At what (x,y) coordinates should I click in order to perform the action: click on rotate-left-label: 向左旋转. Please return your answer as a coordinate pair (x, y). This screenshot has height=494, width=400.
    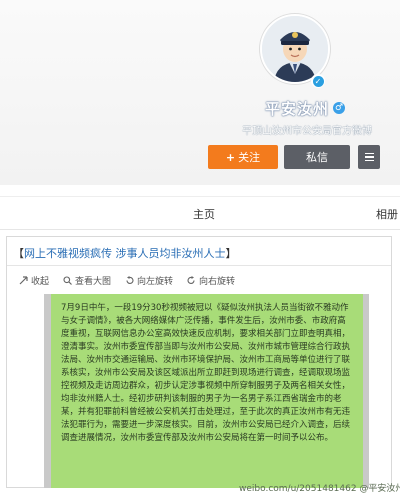
    Looking at the image, I should click on (155, 281).